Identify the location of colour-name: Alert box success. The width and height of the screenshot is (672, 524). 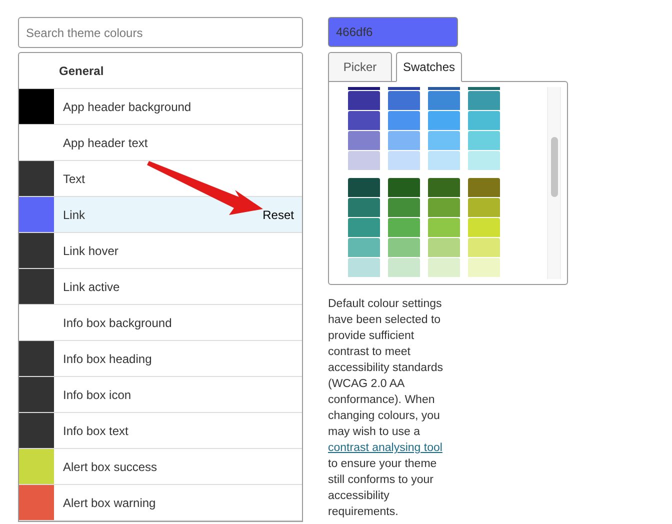
(110, 467).